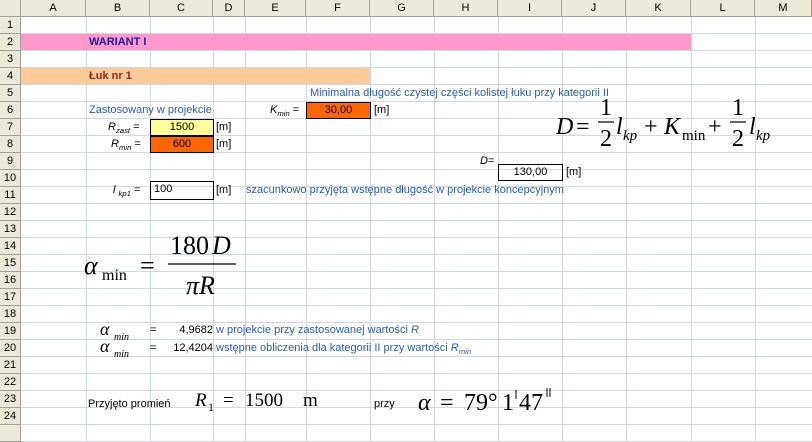 This screenshot has height=442, width=812. What do you see at coordinates (195, 76) in the screenshot?
I see `curve-band` at bounding box center [195, 76].